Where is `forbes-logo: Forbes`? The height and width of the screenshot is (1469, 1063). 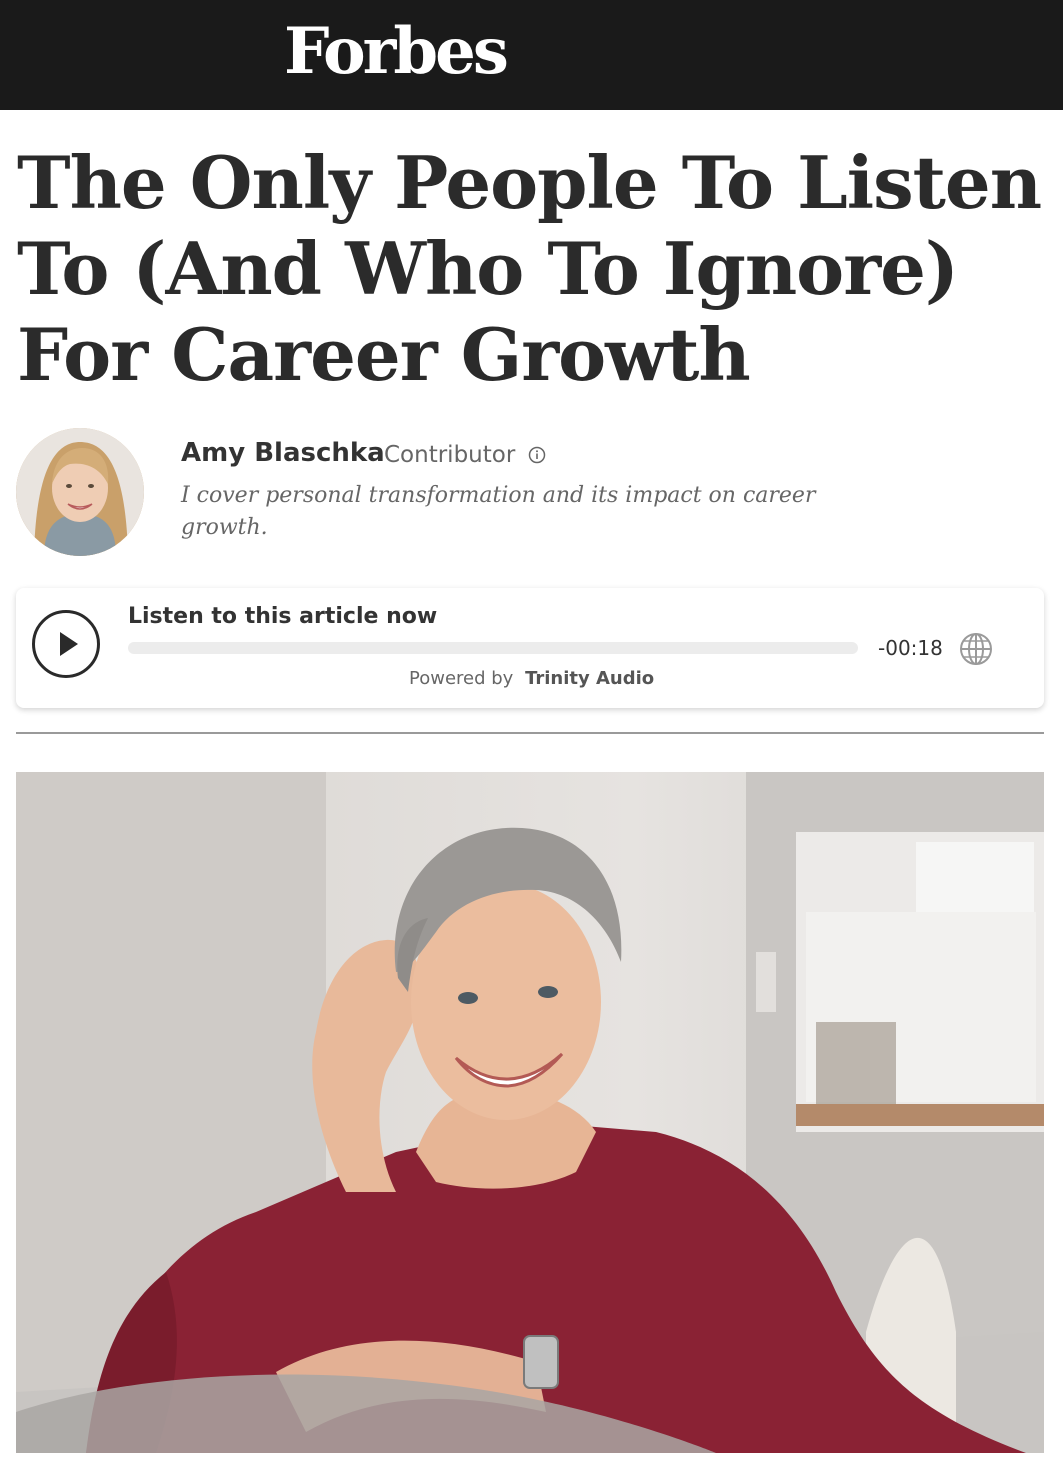 forbes-logo: Forbes is located at coordinates (396, 52).